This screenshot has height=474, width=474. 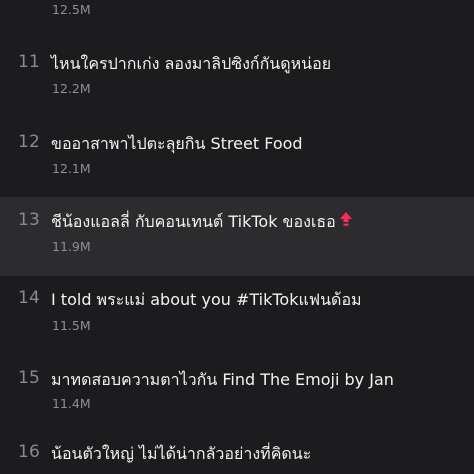 What do you see at coordinates (71, 168) in the screenshot?
I see `view-count: 12.1M` at bounding box center [71, 168].